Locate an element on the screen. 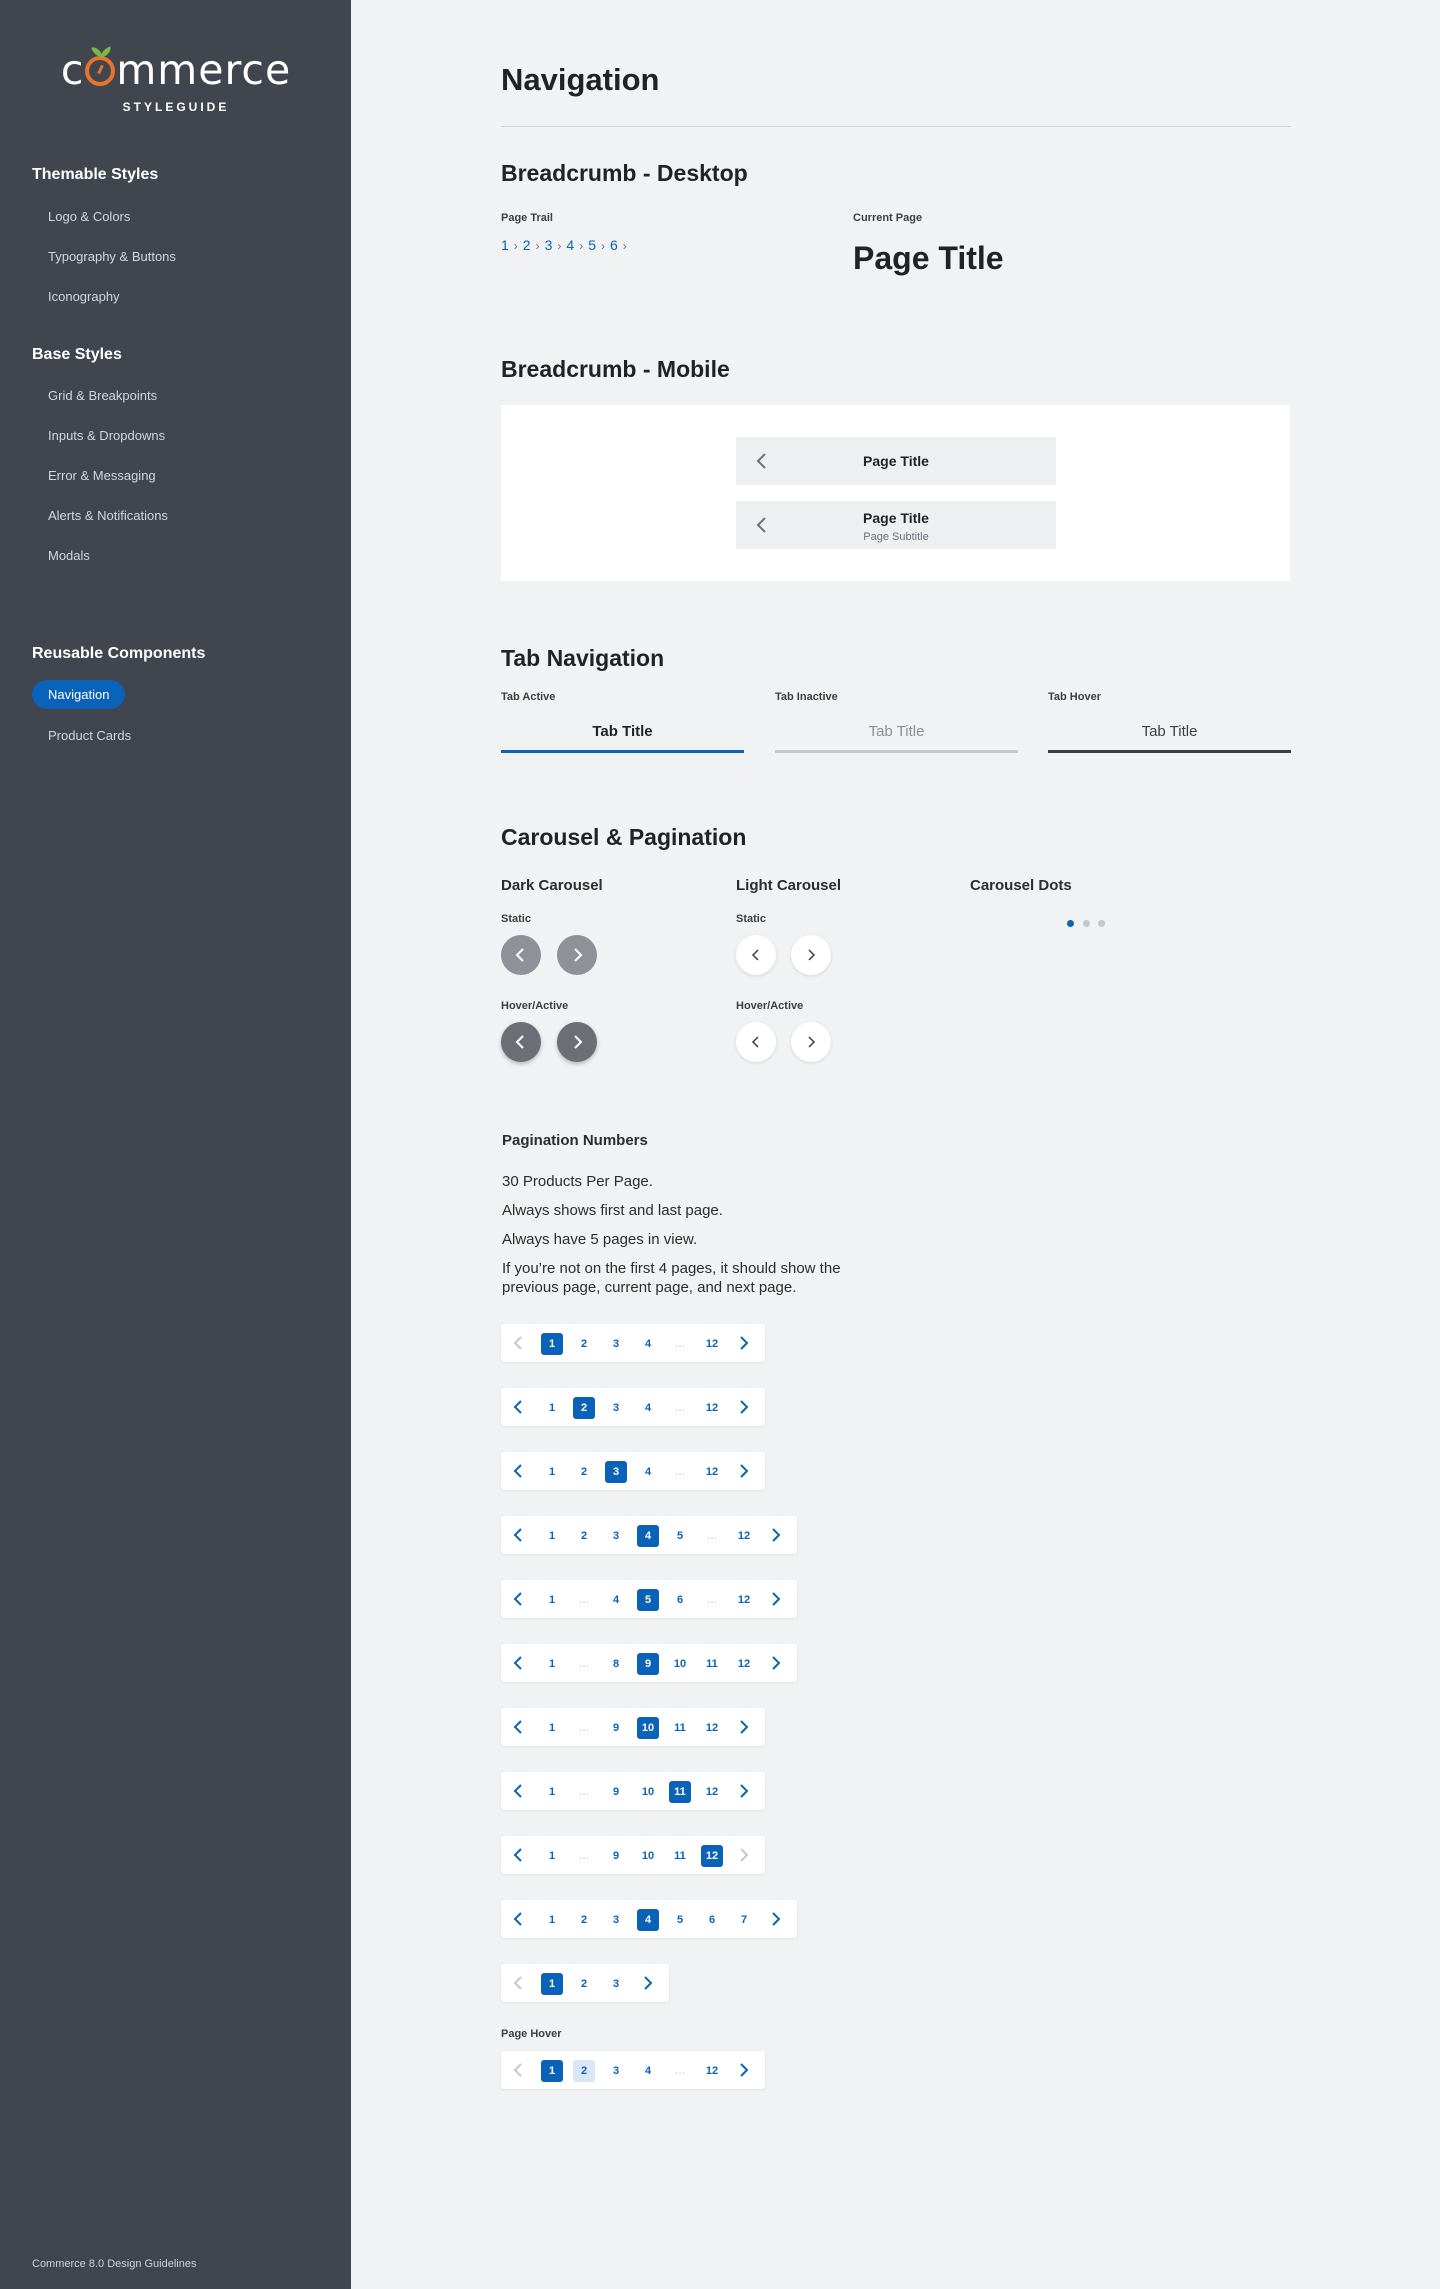 Image resolution: width=1440 pixels, height=2289 pixels. page-number: 7 is located at coordinates (744, 1920).